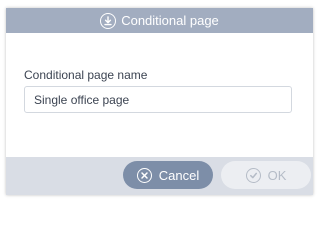 The image size is (326, 240). I want to click on conditional-page-name-label: Conditional page name, so click(86, 75).